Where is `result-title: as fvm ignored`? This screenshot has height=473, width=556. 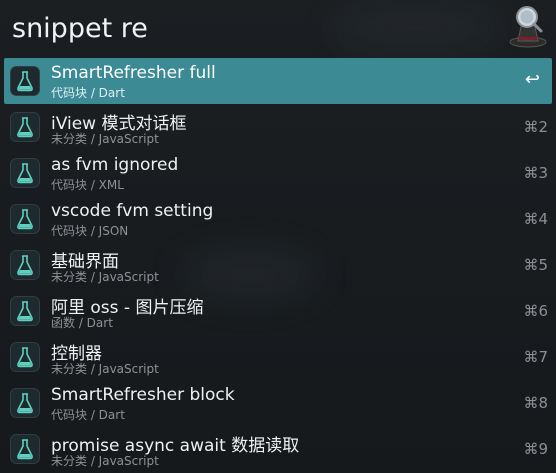 result-title: as fvm ignored is located at coordinates (115, 165).